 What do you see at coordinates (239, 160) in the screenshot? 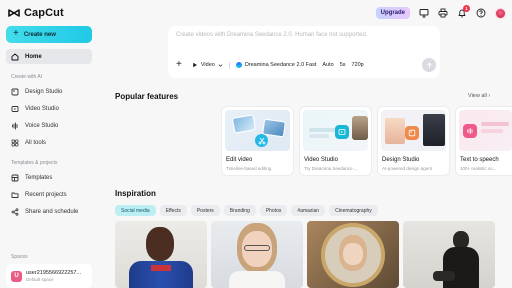
I see `feature-title: Edit video` at bounding box center [239, 160].